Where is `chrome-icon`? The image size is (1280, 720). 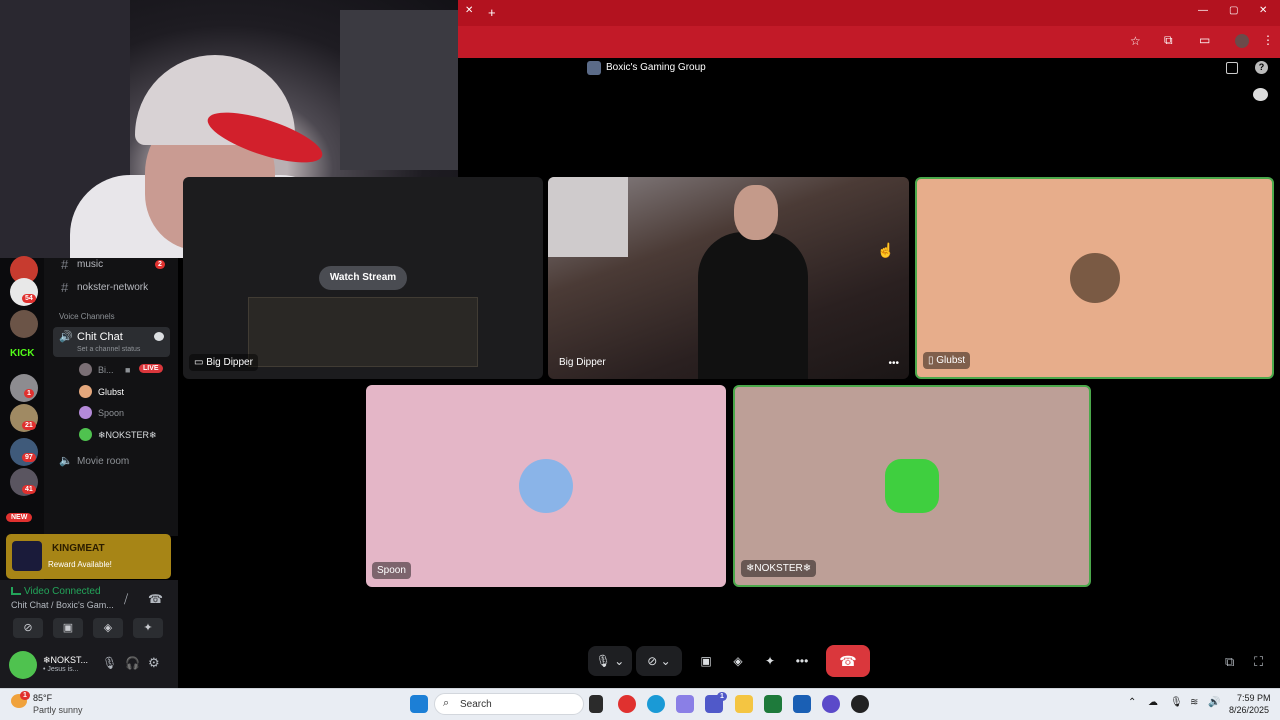 chrome-icon is located at coordinates (627, 704).